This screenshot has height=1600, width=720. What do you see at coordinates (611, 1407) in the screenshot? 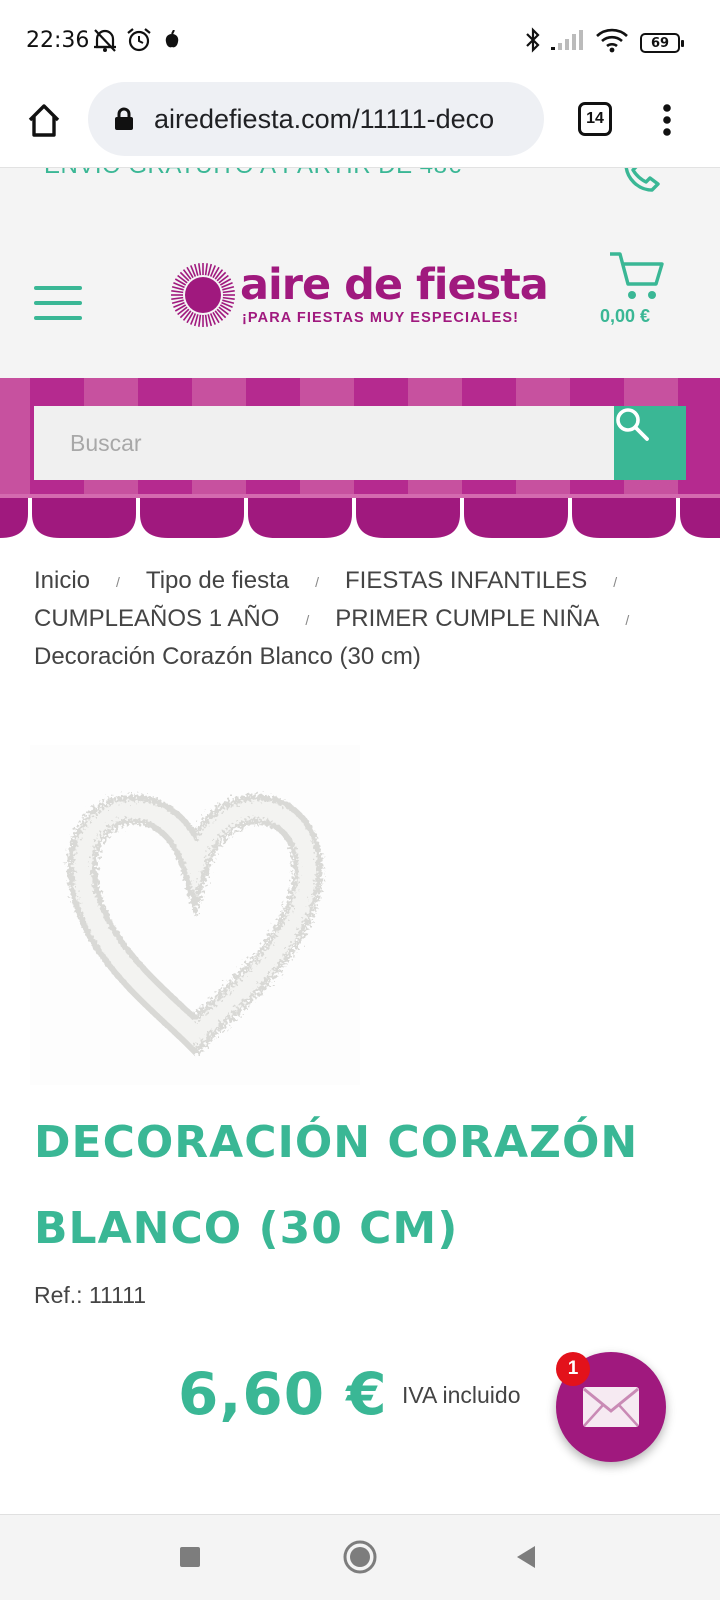
I see `envelope-icon` at bounding box center [611, 1407].